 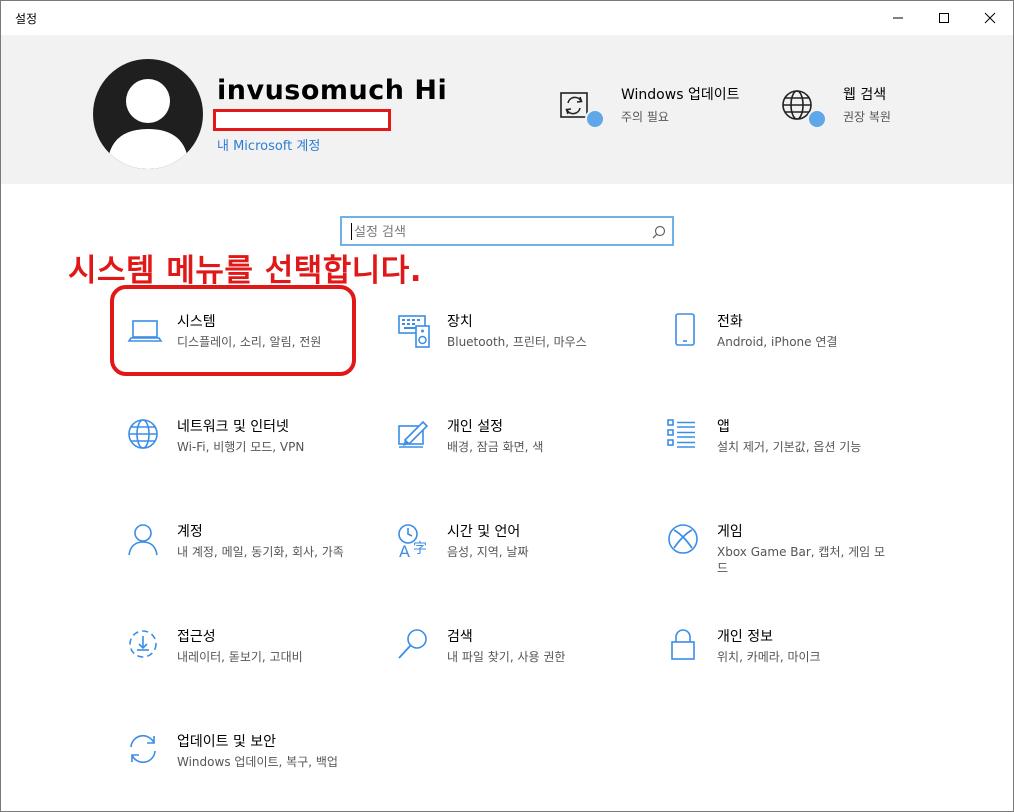 What do you see at coordinates (488, 552) in the screenshot?
I see `tile-description: 음성, 지역, 날짜` at bounding box center [488, 552].